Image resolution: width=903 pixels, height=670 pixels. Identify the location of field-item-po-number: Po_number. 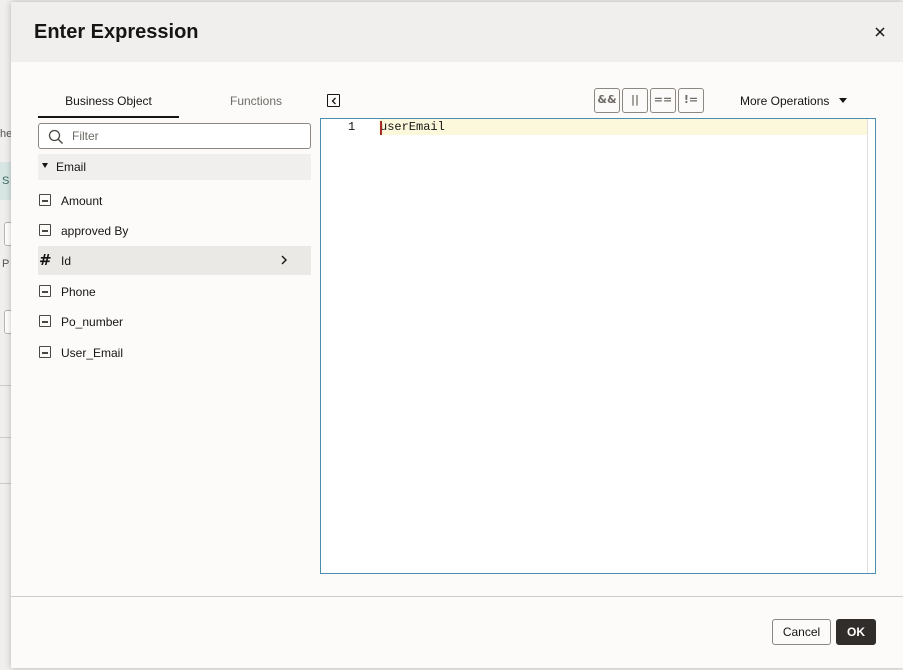
(174, 321).